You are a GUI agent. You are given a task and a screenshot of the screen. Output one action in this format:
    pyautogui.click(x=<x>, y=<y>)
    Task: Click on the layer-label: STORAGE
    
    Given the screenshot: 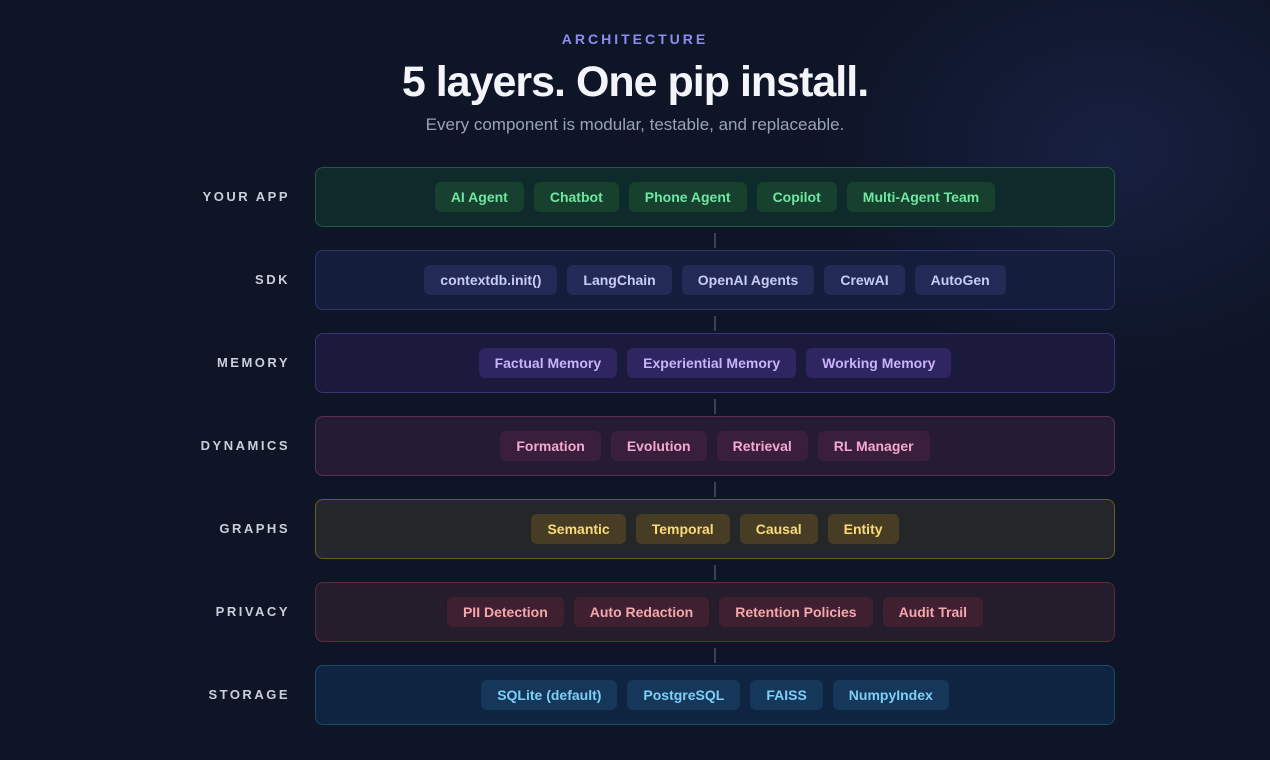 What is the action you would take?
    pyautogui.click(x=249, y=694)
    